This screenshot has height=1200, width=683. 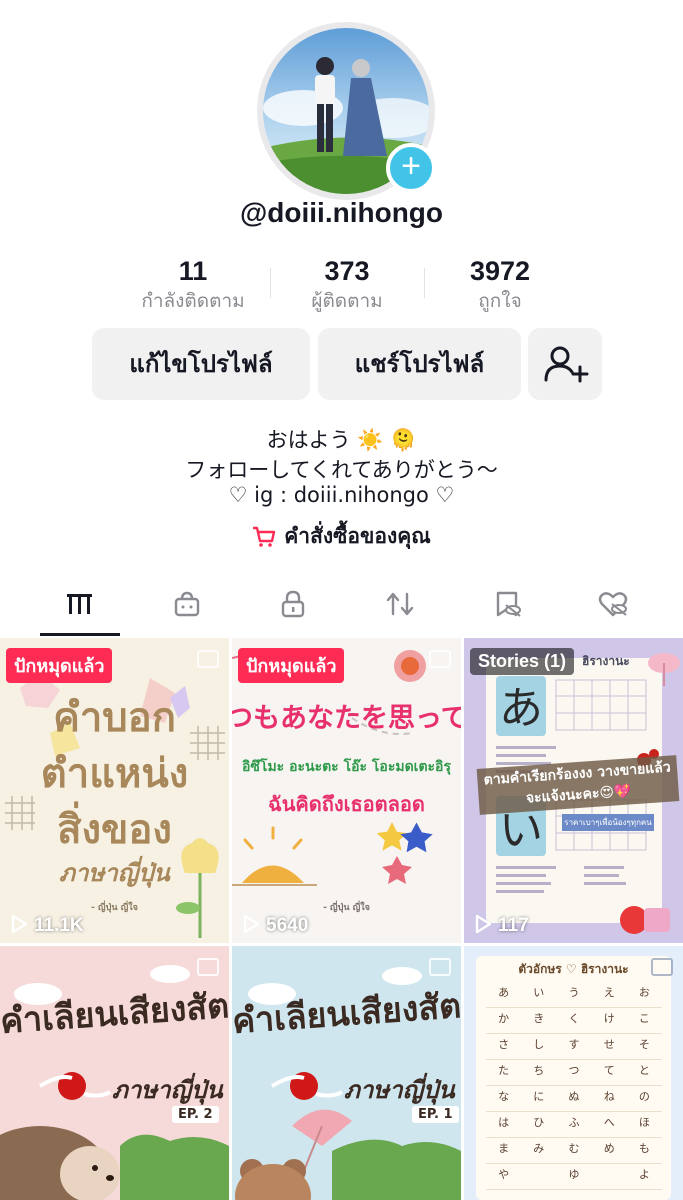 I want to click on video-2-jp-text: つもあなたを思ってい, so click(x=346, y=718).